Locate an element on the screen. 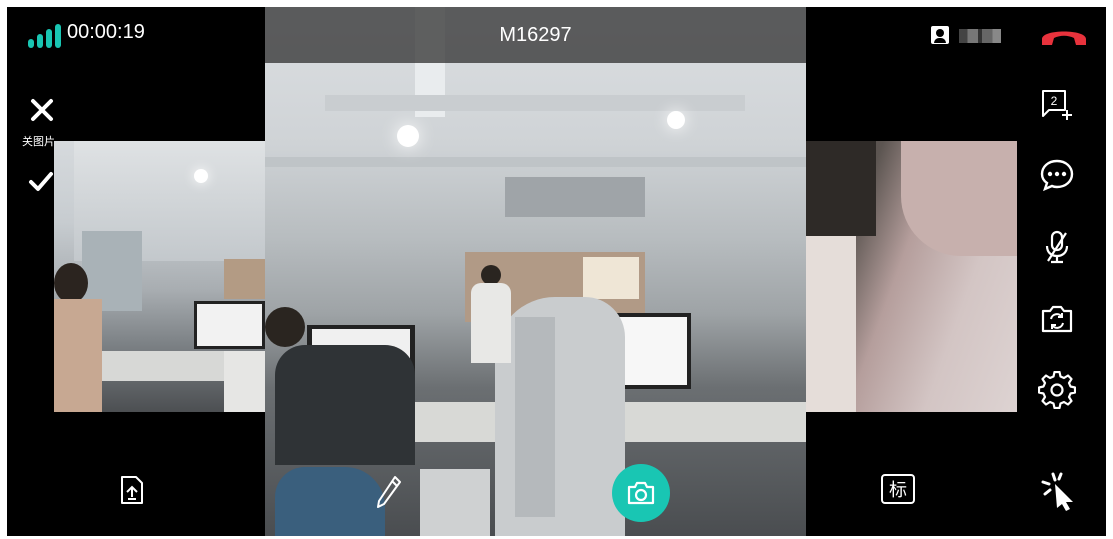 The width and height of the screenshot is (1113, 539). close-image-label: 关图片 is located at coordinates (38, 142).